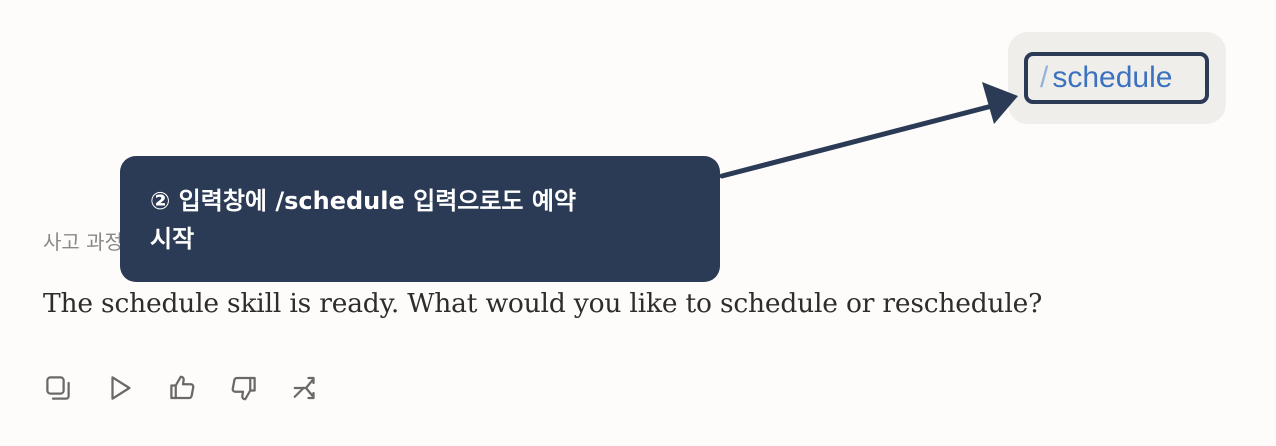 The width and height of the screenshot is (1276, 446). I want to click on thumbs-up-button, so click(182, 388).